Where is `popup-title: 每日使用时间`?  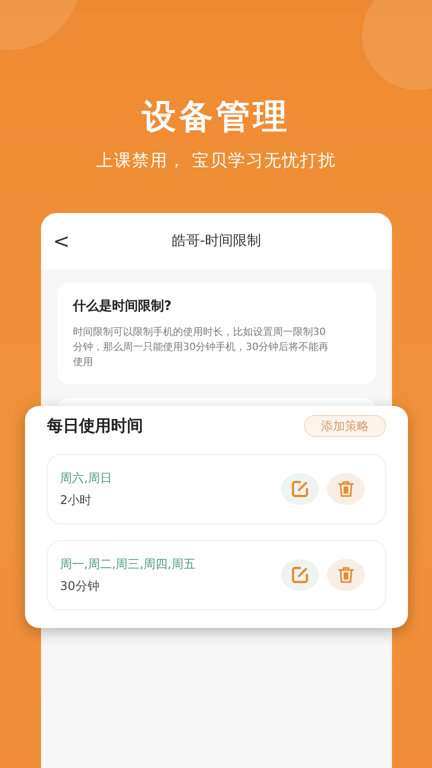 popup-title: 每日使用时间 is located at coordinates (95, 426).